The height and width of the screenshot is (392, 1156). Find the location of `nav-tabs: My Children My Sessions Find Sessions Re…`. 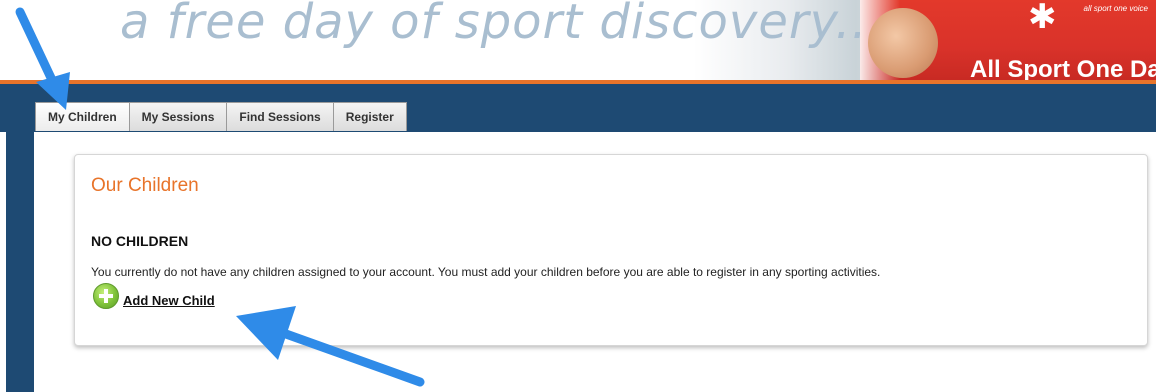

nav-tabs: My Children My Sessions Find Sessions Re… is located at coordinates (221, 116).